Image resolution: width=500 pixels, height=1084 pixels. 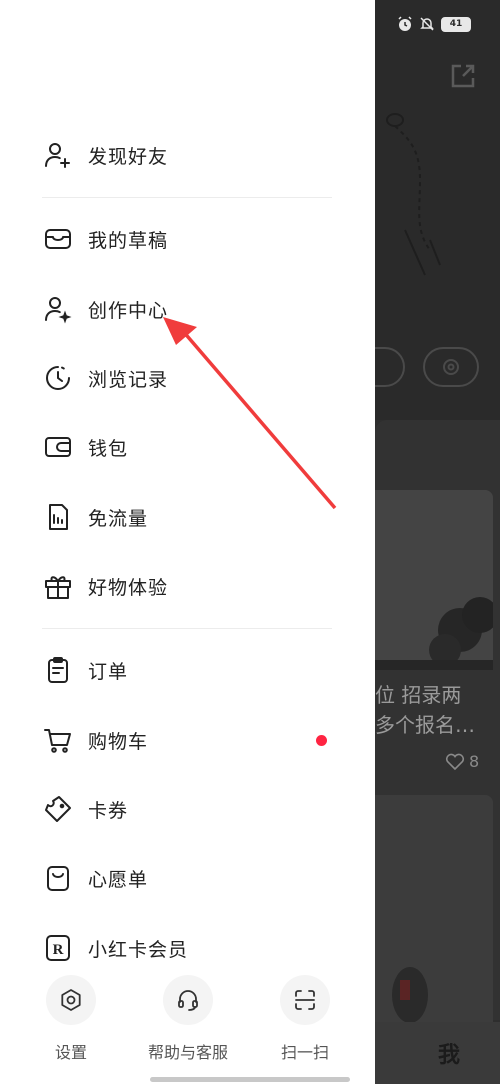 I want to click on menu-item-creator-center: 创作中心, so click(x=192, y=309).